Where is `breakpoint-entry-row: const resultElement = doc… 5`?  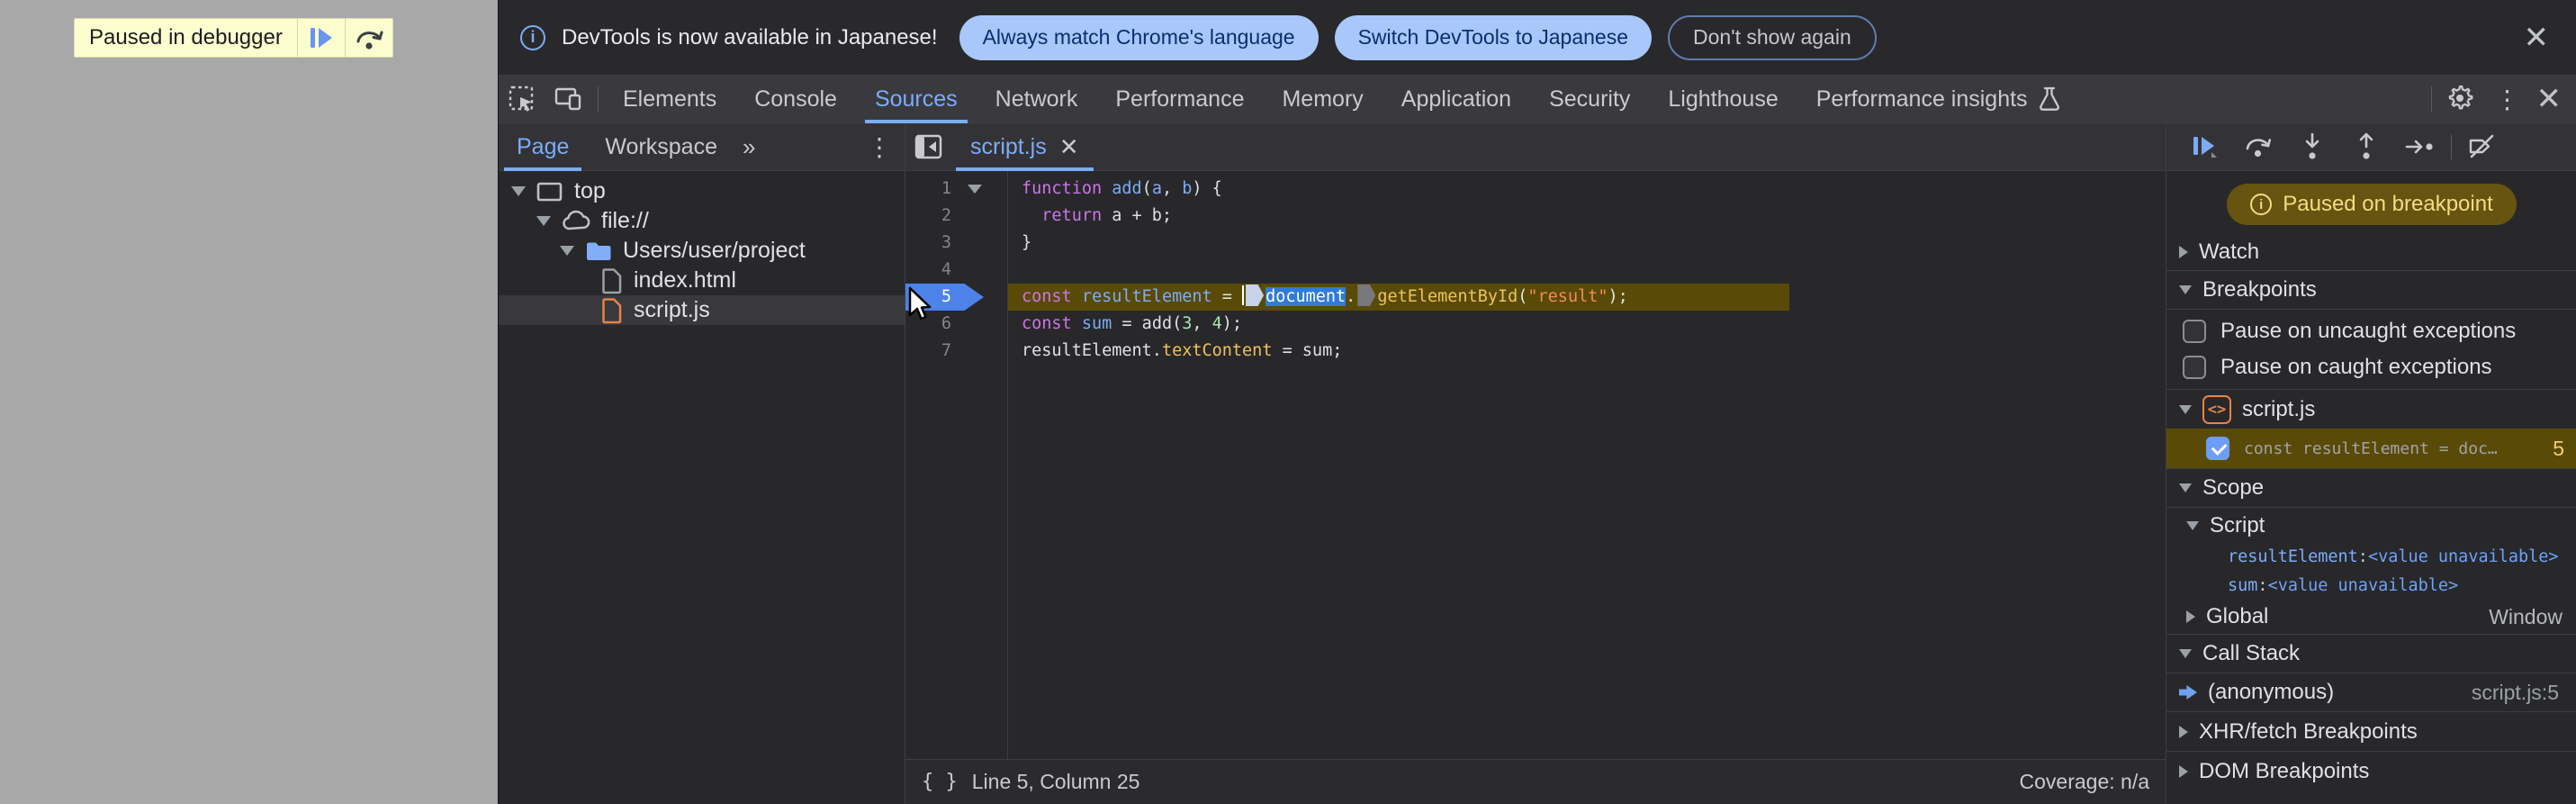 breakpoint-entry-row: const resultElement = doc… 5 is located at coordinates (2371, 448).